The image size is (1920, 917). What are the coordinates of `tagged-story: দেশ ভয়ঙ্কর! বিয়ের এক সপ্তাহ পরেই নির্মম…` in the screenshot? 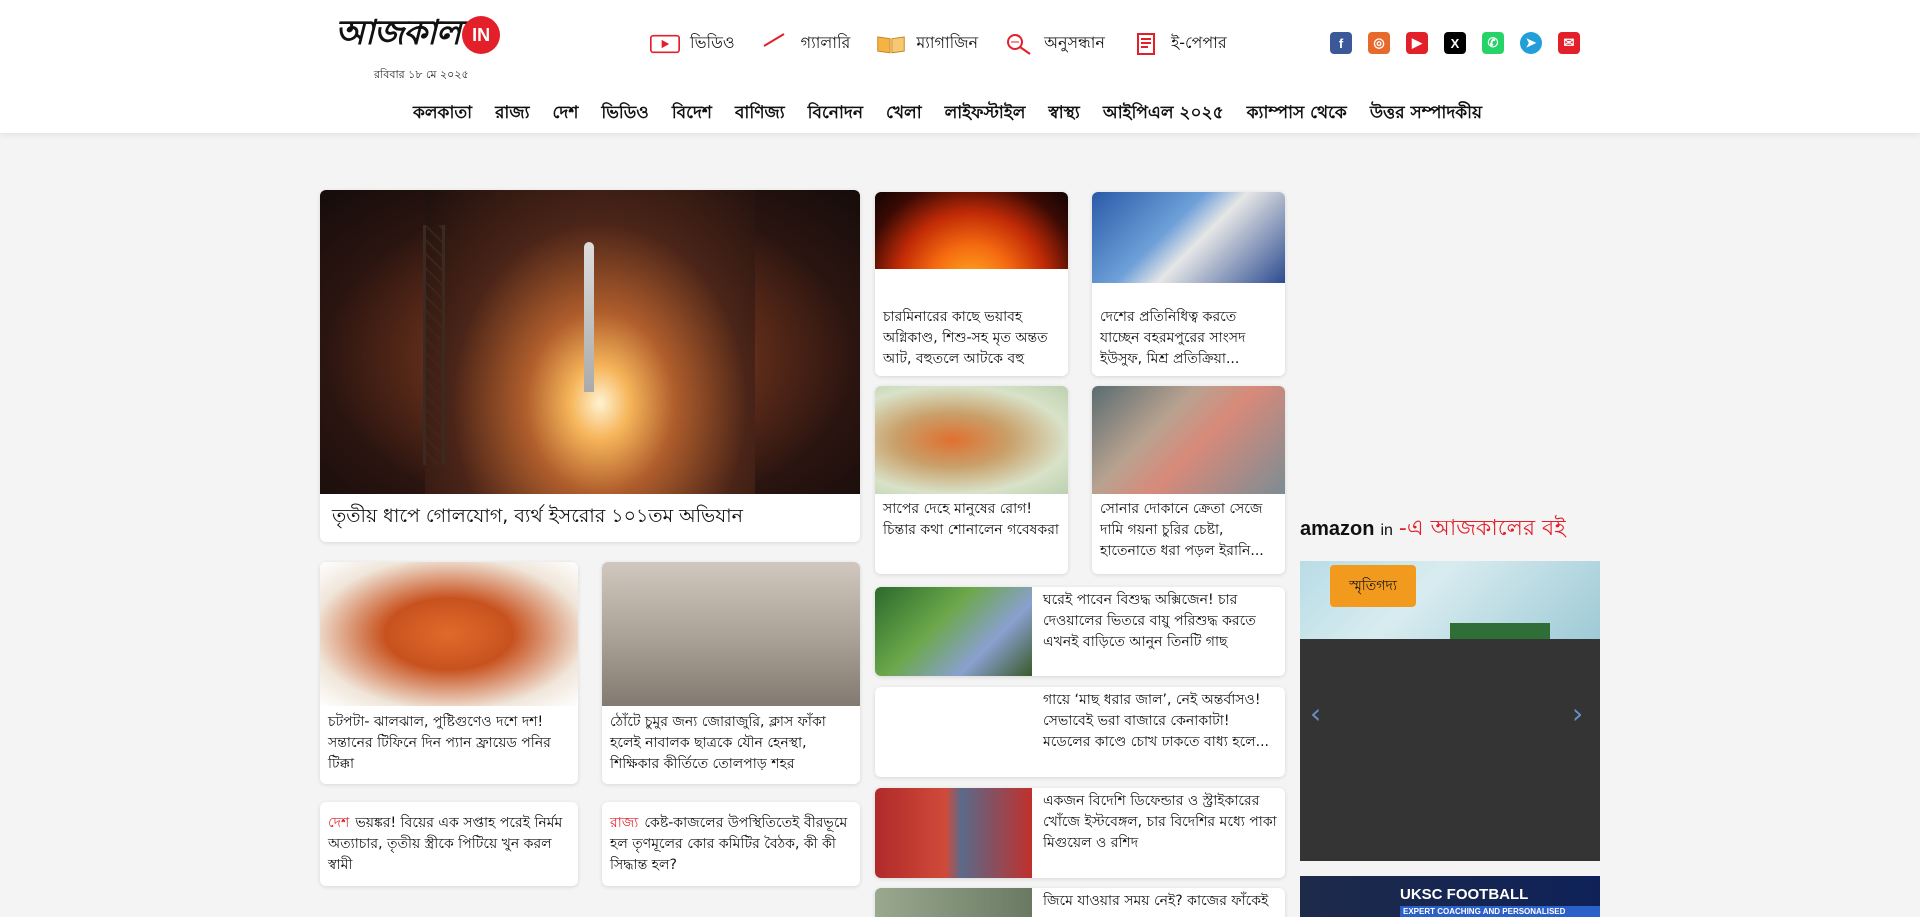 It's located at (449, 844).